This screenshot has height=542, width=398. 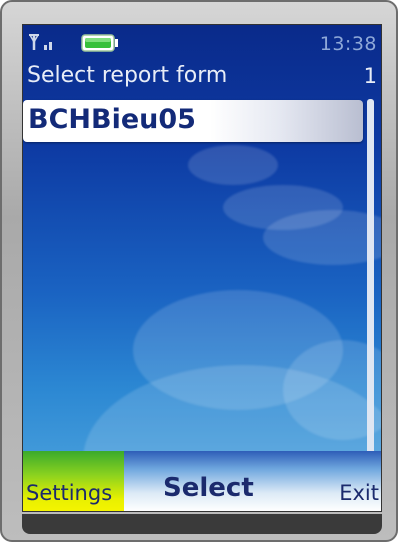 What do you see at coordinates (370, 76) in the screenshot?
I see `item-count: 1` at bounding box center [370, 76].